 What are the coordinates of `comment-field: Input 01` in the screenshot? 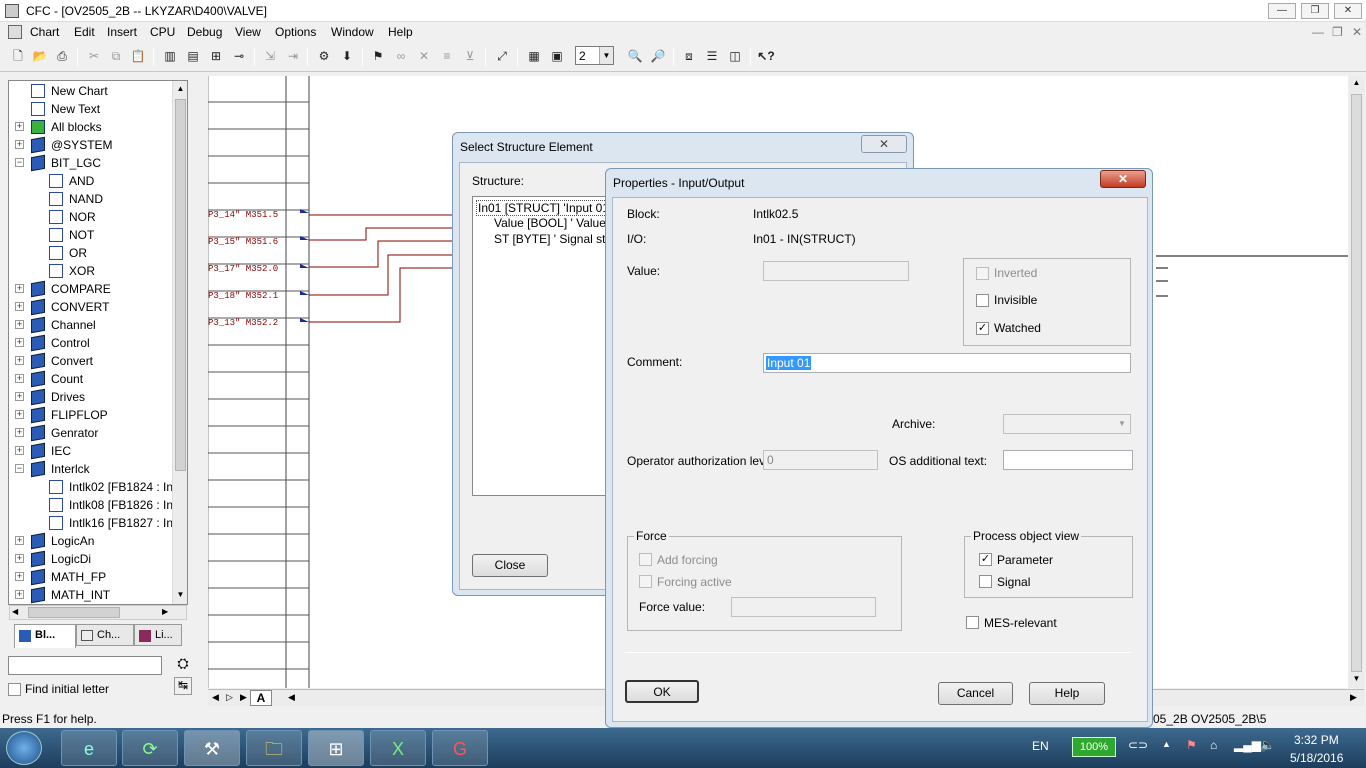 It's located at (947, 363).